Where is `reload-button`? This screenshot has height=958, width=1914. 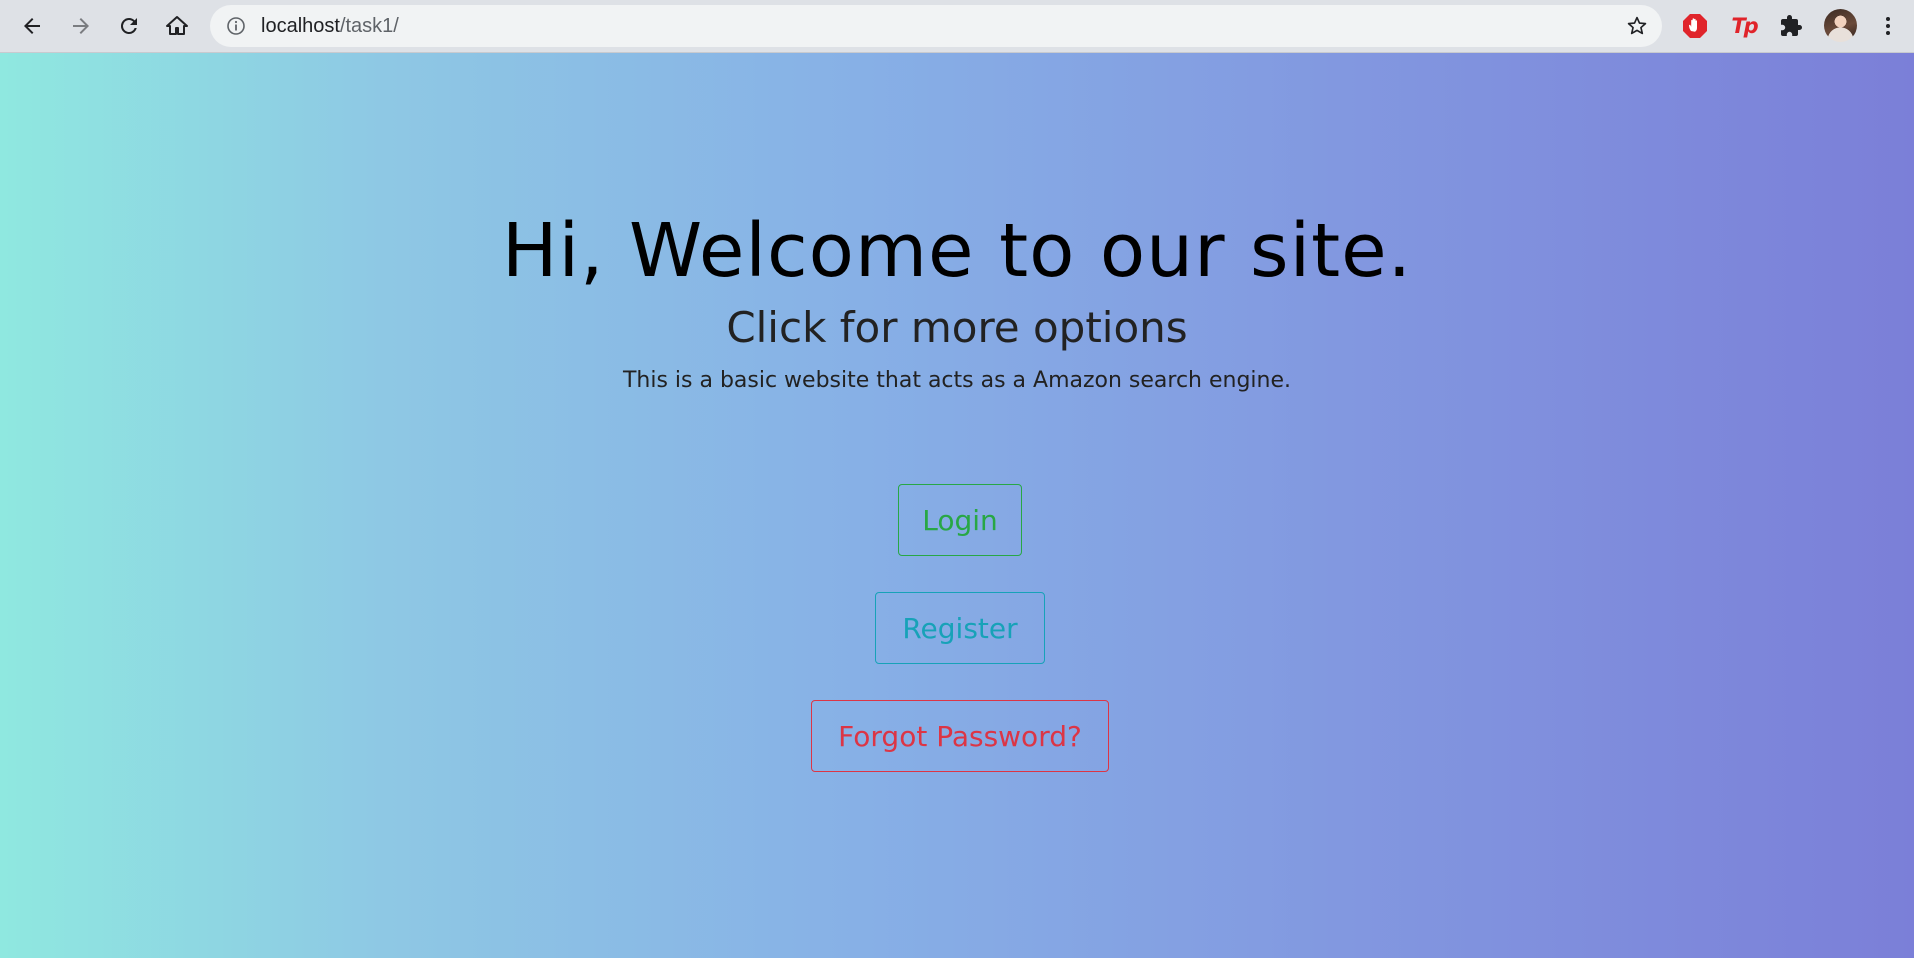
reload-button is located at coordinates (129, 26).